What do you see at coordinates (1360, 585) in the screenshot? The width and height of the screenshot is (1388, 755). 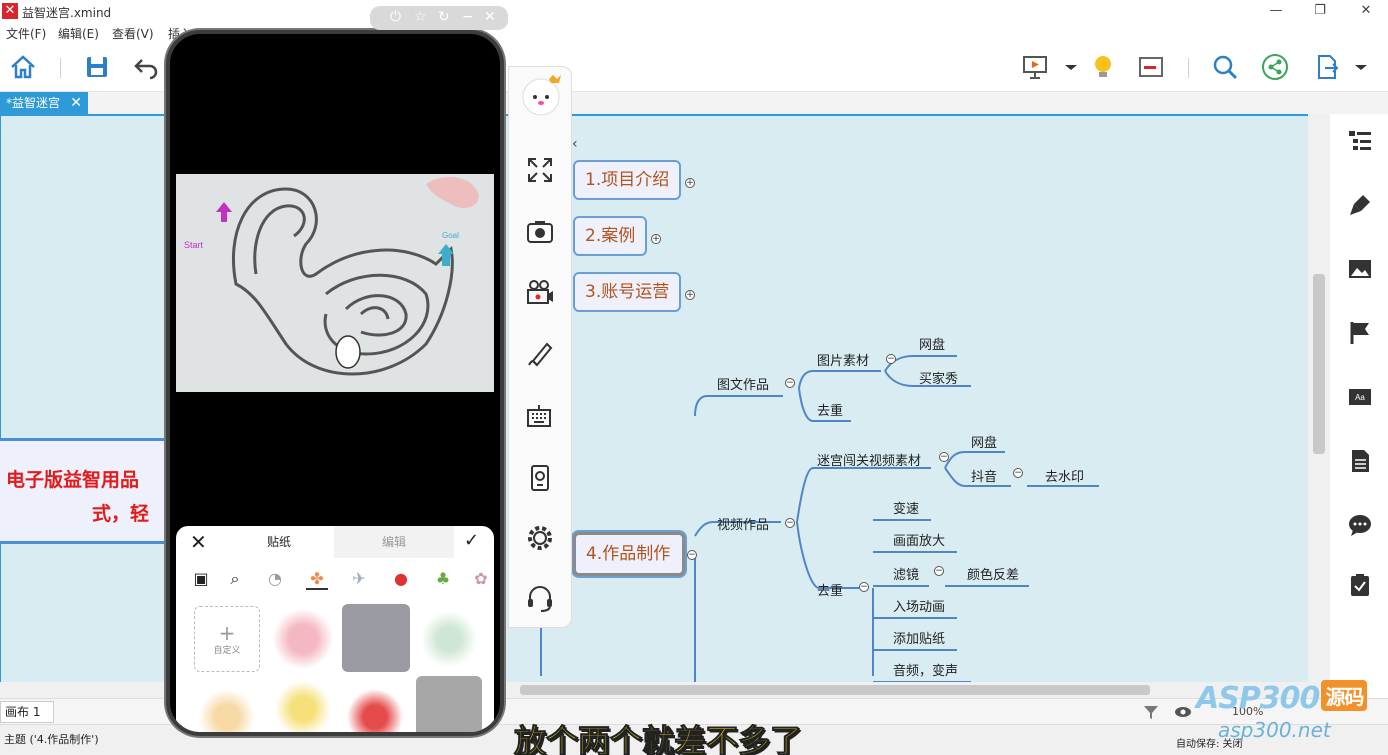 I see `task-clipboard-icon` at bounding box center [1360, 585].